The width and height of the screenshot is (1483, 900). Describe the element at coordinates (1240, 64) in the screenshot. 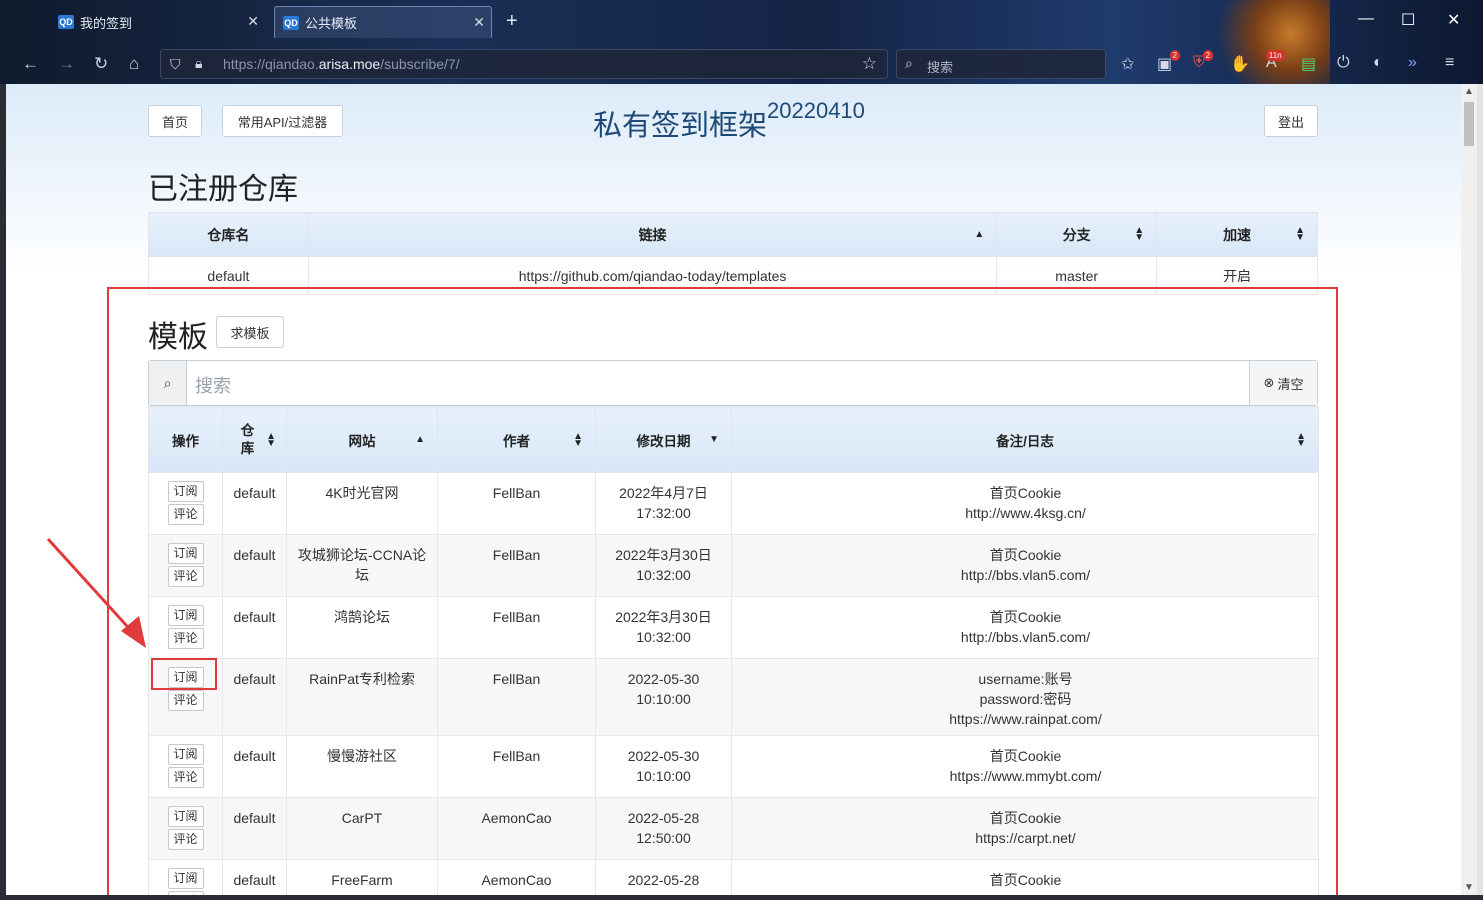

I see `extension-hand-icon: ✋` at that location.